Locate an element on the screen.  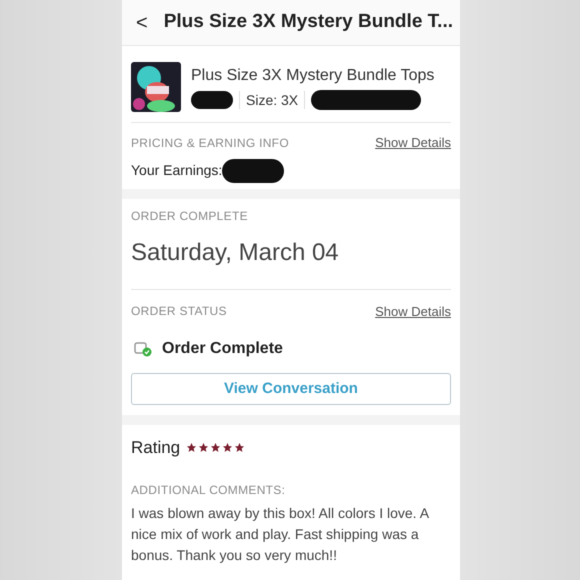
section-label: PRICING & EARNING INFO is located at coordinates (210, 143).